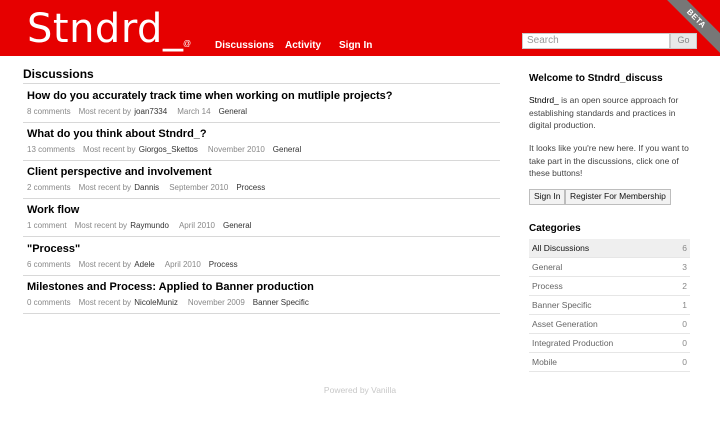 This screenshot has height=421, width=720. What do you see at coordinates (683, 41) in the screenshot?
I see `search-go-button: Go` at bounding box center [683, 41].